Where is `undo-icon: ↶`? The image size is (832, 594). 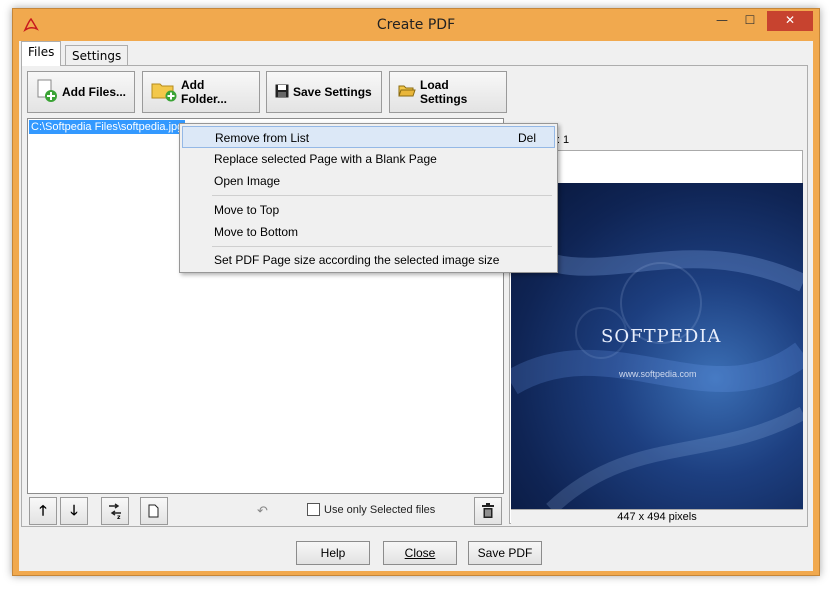
undo-icon: ↶ is located at coordinates (262, 511).